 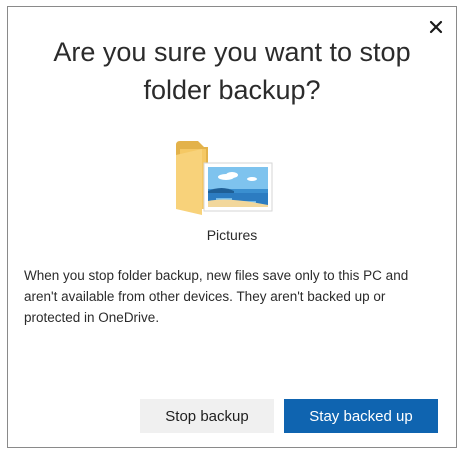 What do you see at coordinates (226, 178) in the screenshot?
I see `pictures-folder-icon` at bounding box center [226, 178].